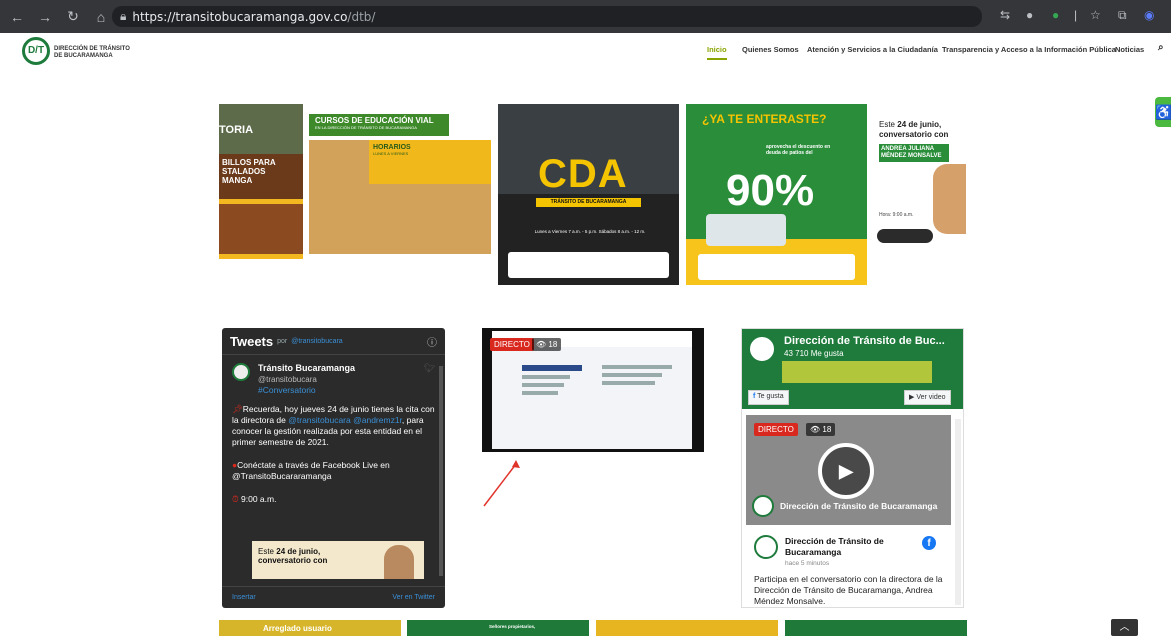 The height and width of the screenshot is (636, 1171). I want to click on banner-5-hour: Hora: 9:00 a.m., so click(896, 215).